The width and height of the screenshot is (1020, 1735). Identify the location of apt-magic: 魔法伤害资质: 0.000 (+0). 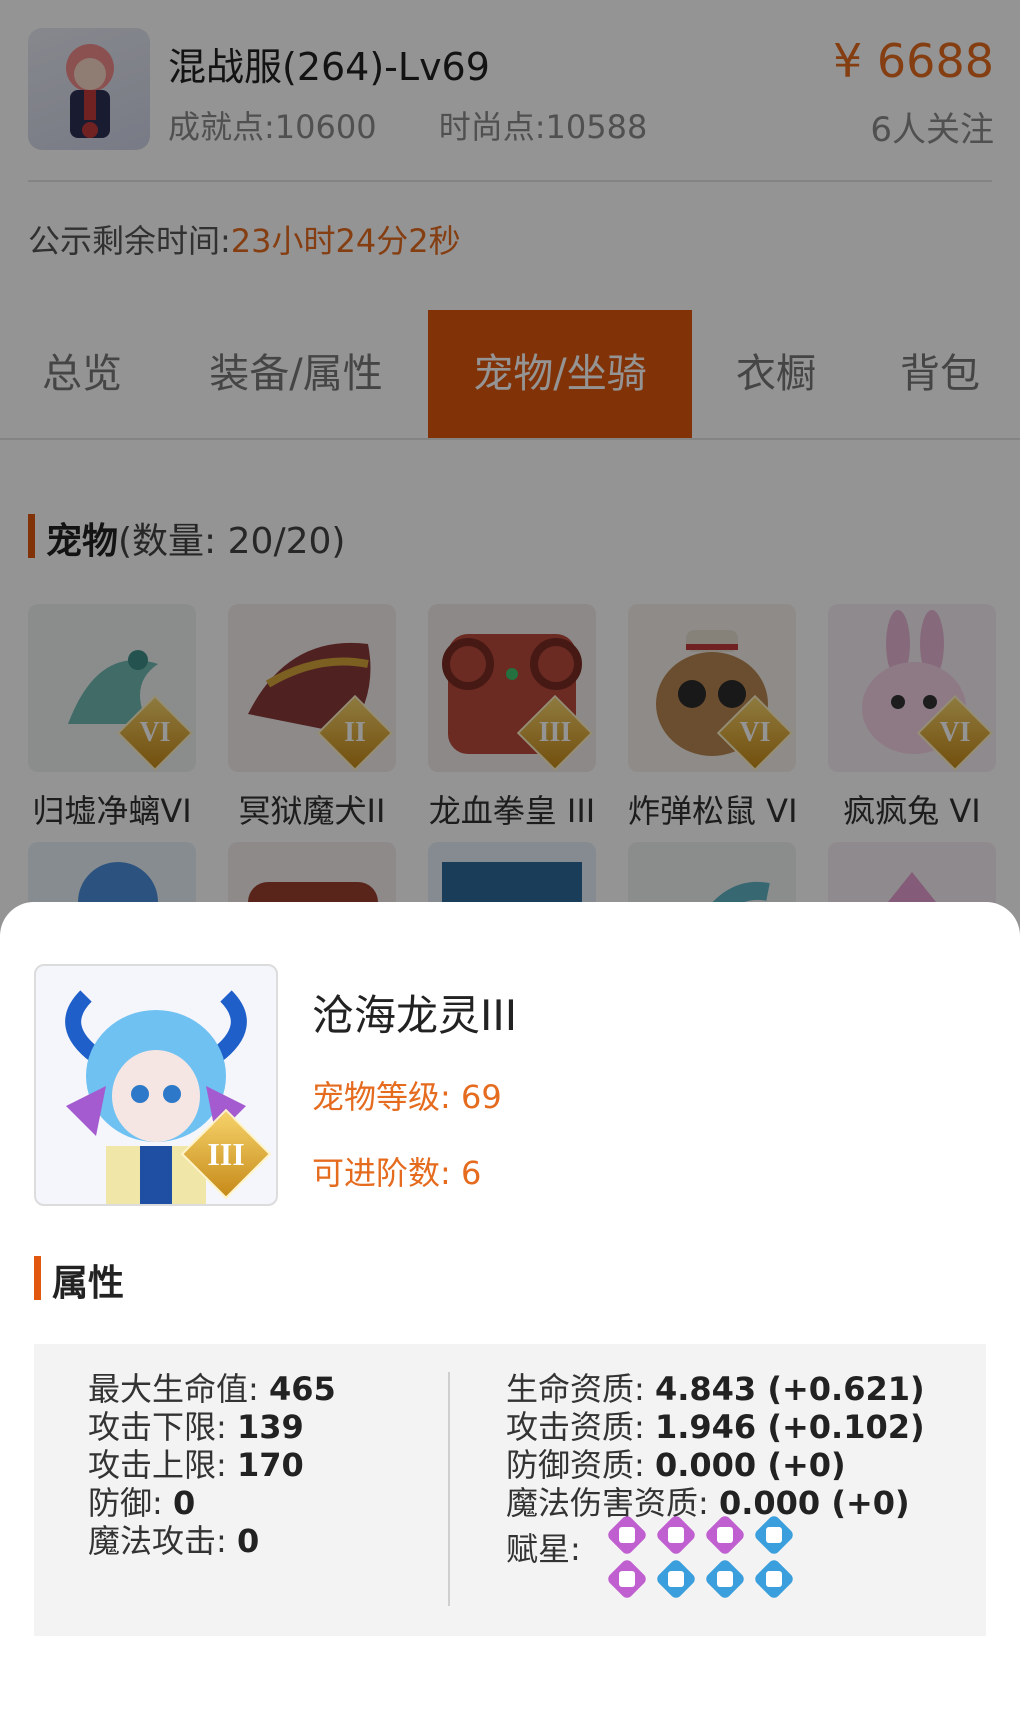
(708, 1503).